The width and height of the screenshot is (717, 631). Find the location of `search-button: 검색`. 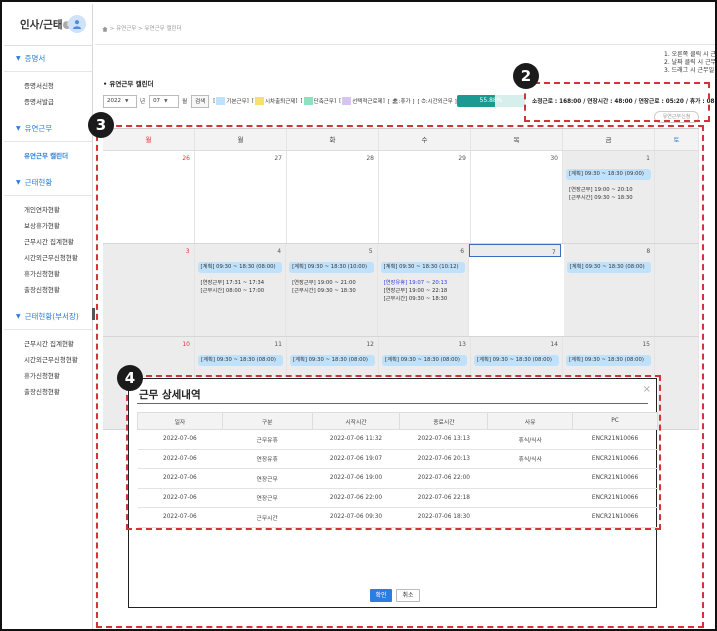

search-button: 검색 is located at coordinates (200, 101).